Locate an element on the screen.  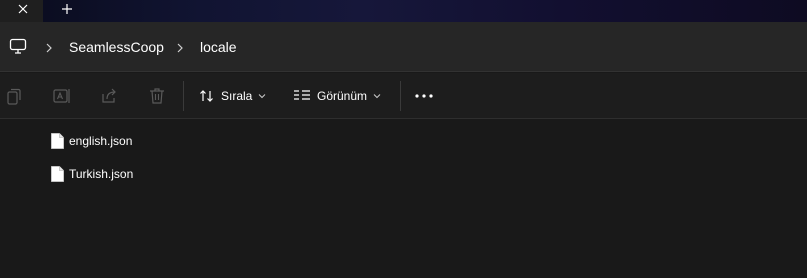
monitor-icon is located at coordinates (18, 46).